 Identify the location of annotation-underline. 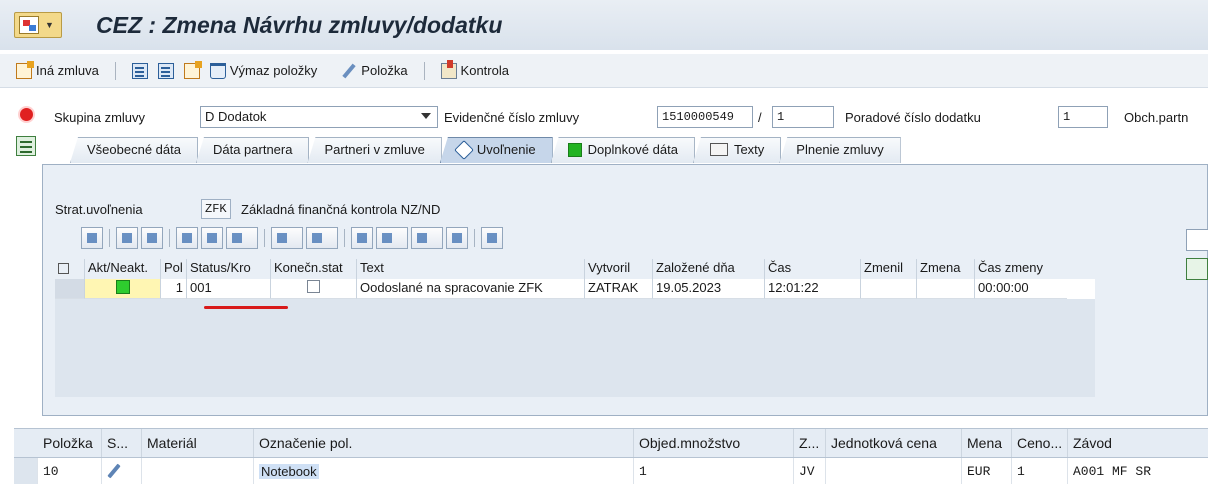
(246, 307).